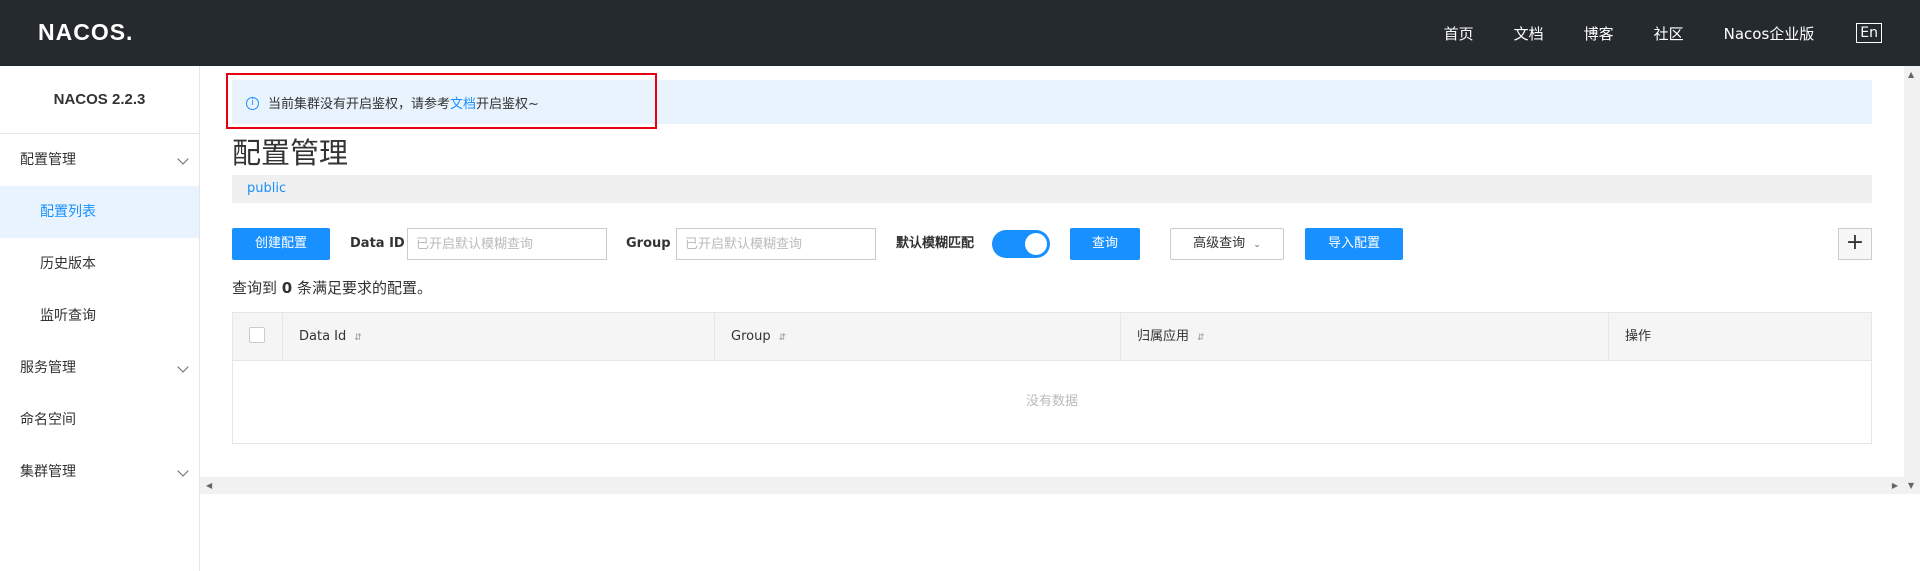 This screenshot has width=1920, height=571. Describe the element at coordinates (499, 337) in the screenshot. I see `column-dataid: Data Id ⇵` at that location.